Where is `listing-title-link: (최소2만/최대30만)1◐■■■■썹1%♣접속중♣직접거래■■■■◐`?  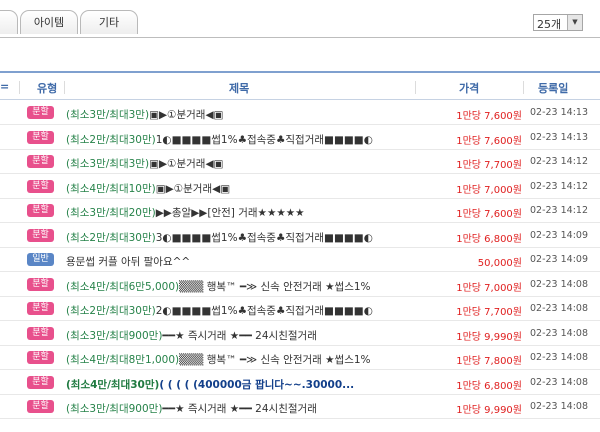 listing-title-link: (최소2만/최대30만)1◐■■■■썹1%♣접속중♣직접거래■■■■◐ is located at coordinates (231, 139).